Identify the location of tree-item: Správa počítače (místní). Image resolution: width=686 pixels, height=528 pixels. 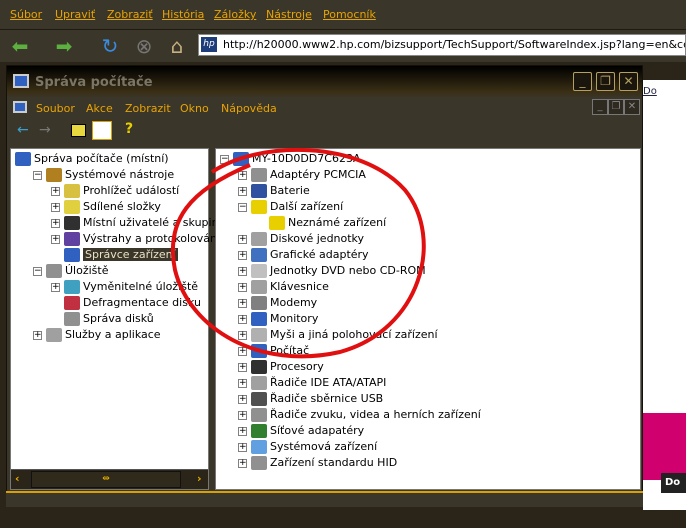
(92, 159).